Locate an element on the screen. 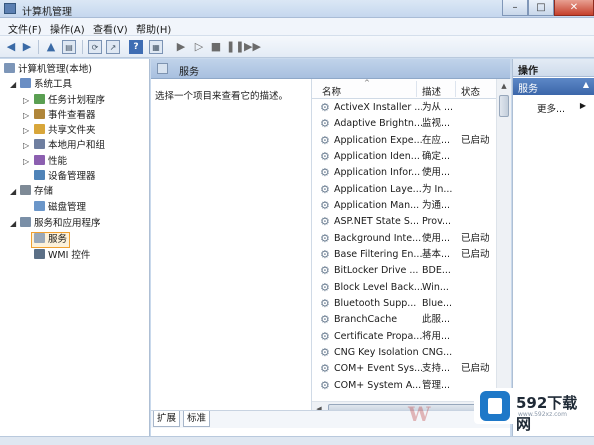  wmi-icon is located at coordinates (39, 254).